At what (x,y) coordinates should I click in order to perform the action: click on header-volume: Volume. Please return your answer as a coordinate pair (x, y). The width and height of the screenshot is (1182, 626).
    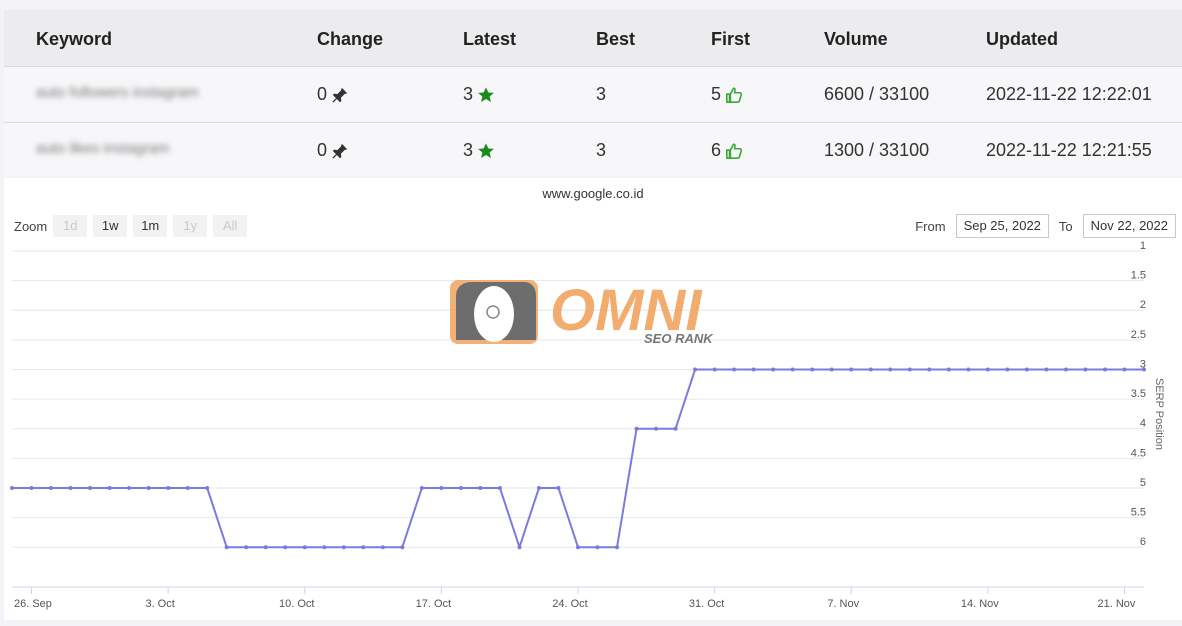
    Looking at the image, I should click on (856, 39).